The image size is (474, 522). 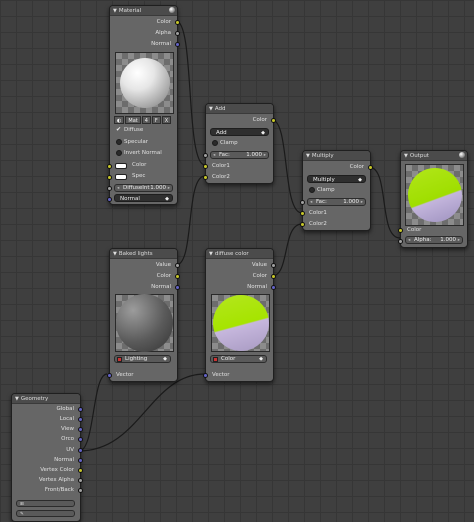 I want to click on vertex-color-layer-field: ✎, so click(x=45, y=513).